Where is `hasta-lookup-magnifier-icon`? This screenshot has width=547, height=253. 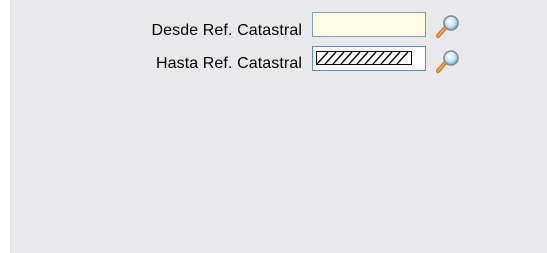 hasta-lookup-magnifier-icon is located at coordinates (448, 62).